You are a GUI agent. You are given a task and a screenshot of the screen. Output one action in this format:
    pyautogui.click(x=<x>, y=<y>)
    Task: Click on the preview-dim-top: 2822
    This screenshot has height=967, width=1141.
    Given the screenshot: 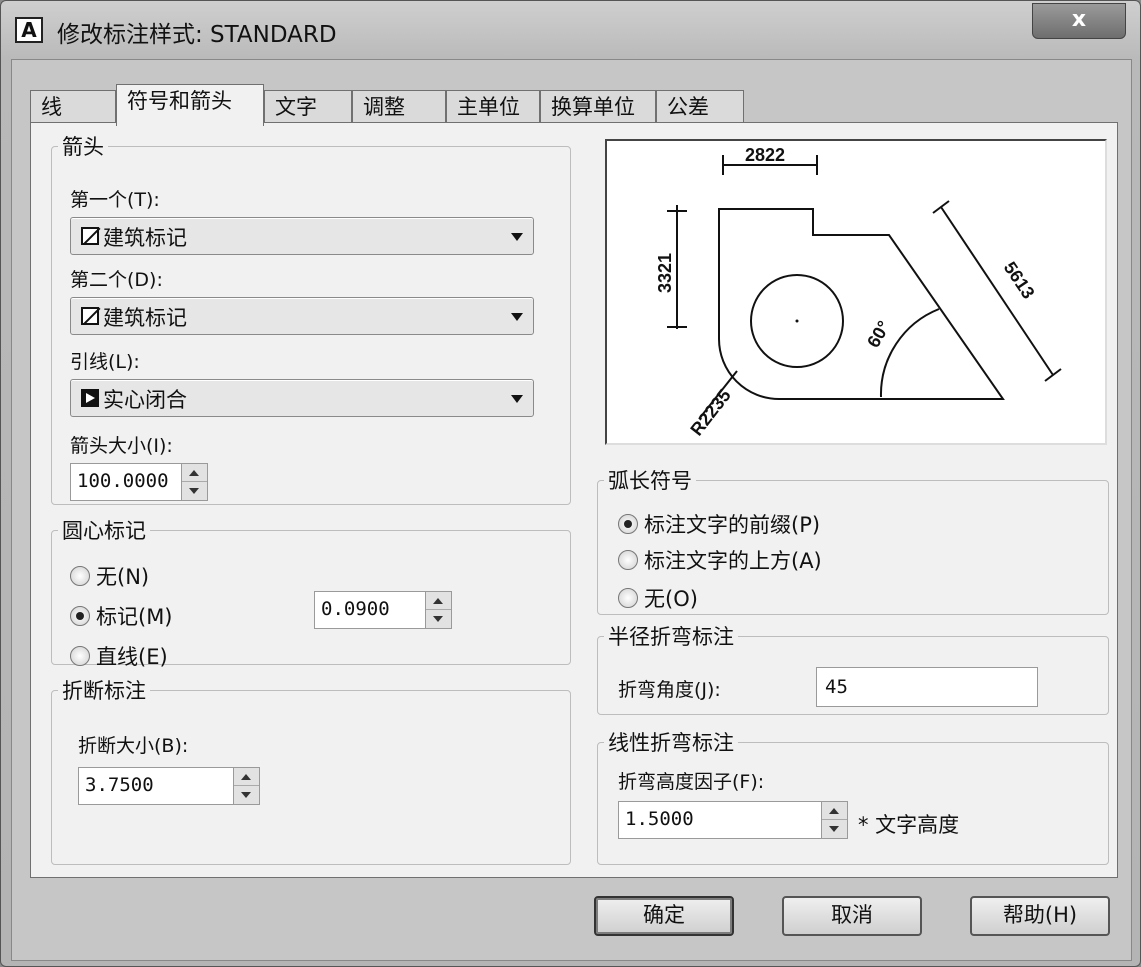 What is the action you would take?
    pyautogui.click(x=765, y=155)
    